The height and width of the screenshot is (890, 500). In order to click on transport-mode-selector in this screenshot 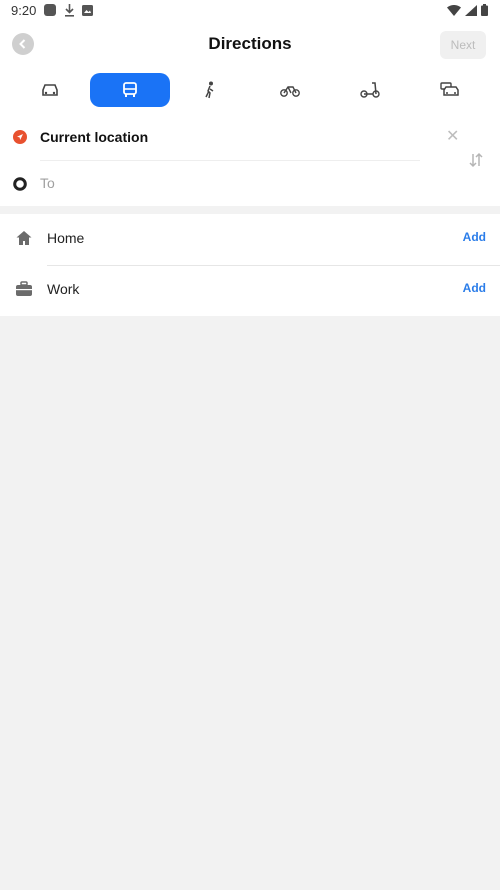, I will do `click(250, 91)`.